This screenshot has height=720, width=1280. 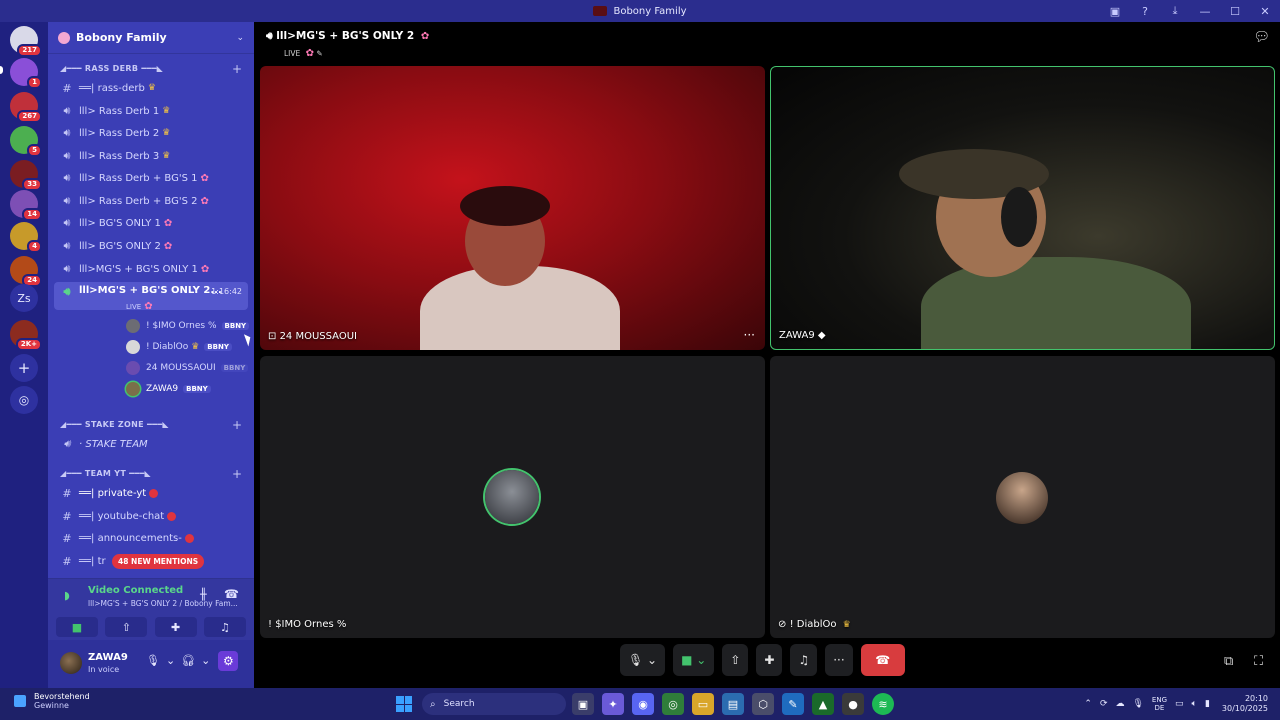 What do you see at coordinates (26, 41) in the screenshot?
I see `server-icon: 217` at bounding box center [26, 41].